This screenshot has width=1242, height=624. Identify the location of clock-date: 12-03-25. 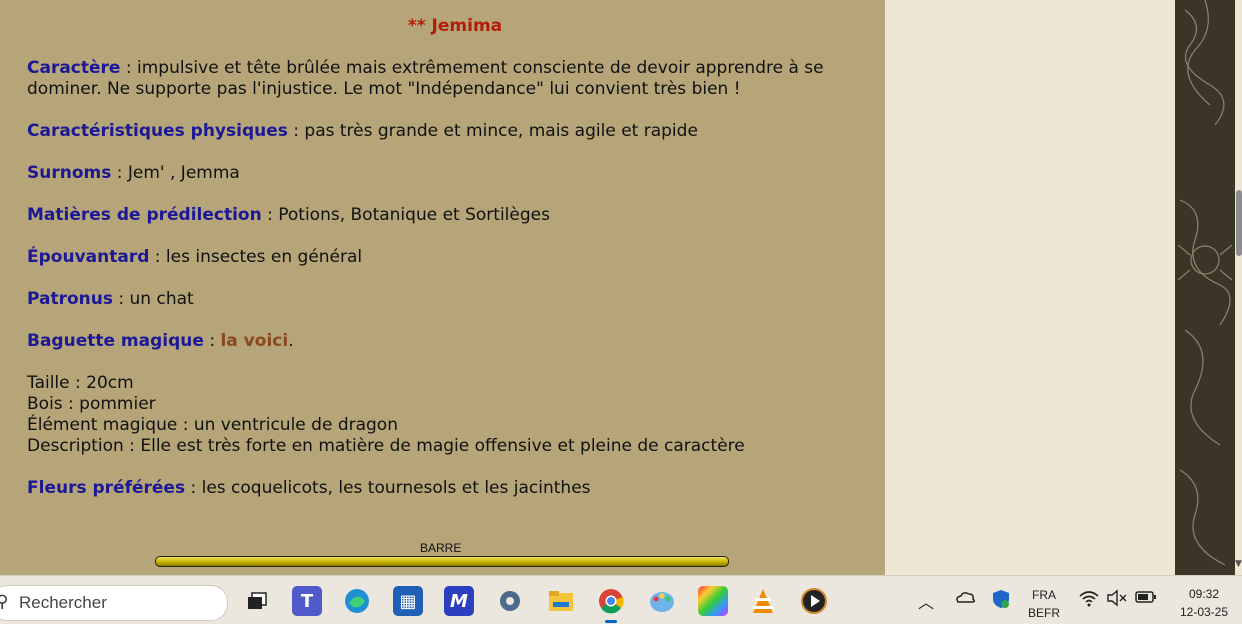
(1204, 612).